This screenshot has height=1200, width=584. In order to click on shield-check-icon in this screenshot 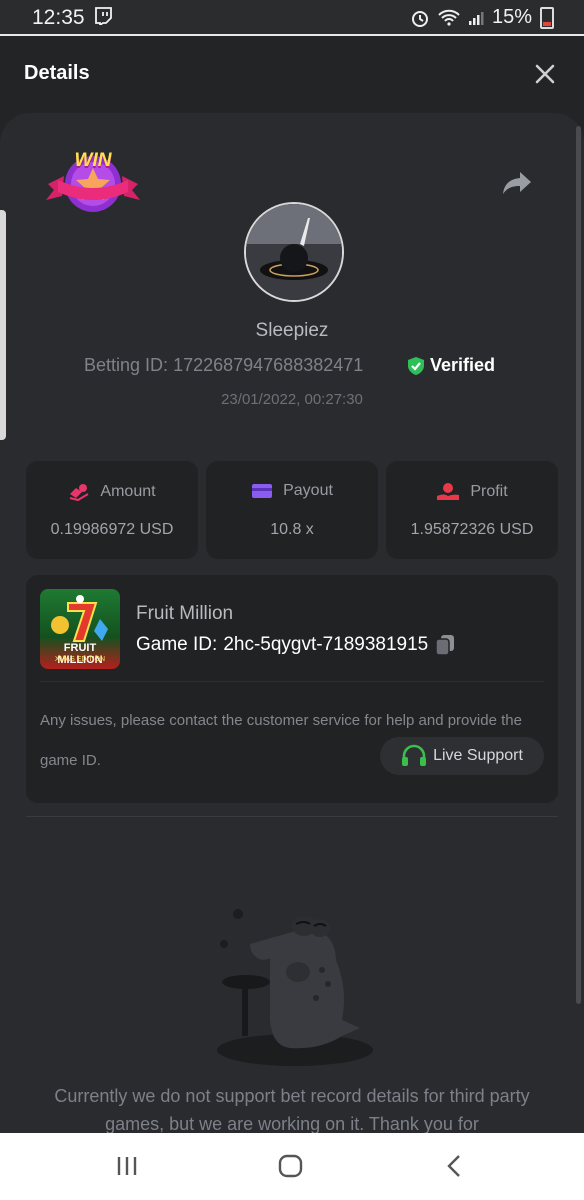, I will do `click(416, 365)`.